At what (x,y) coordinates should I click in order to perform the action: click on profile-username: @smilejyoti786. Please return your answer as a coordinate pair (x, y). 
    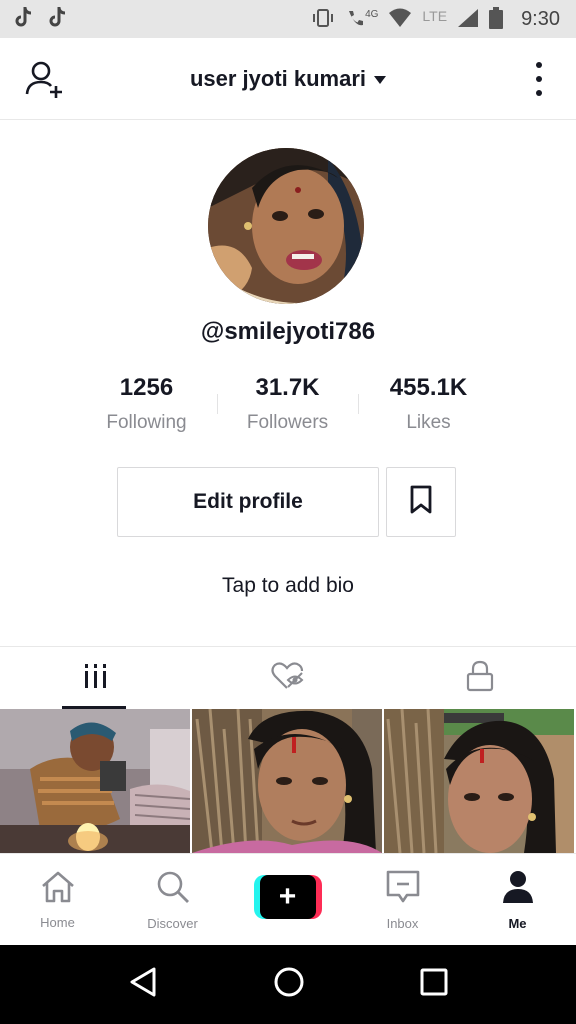
    Looking at the image, I should click on (288, 331).